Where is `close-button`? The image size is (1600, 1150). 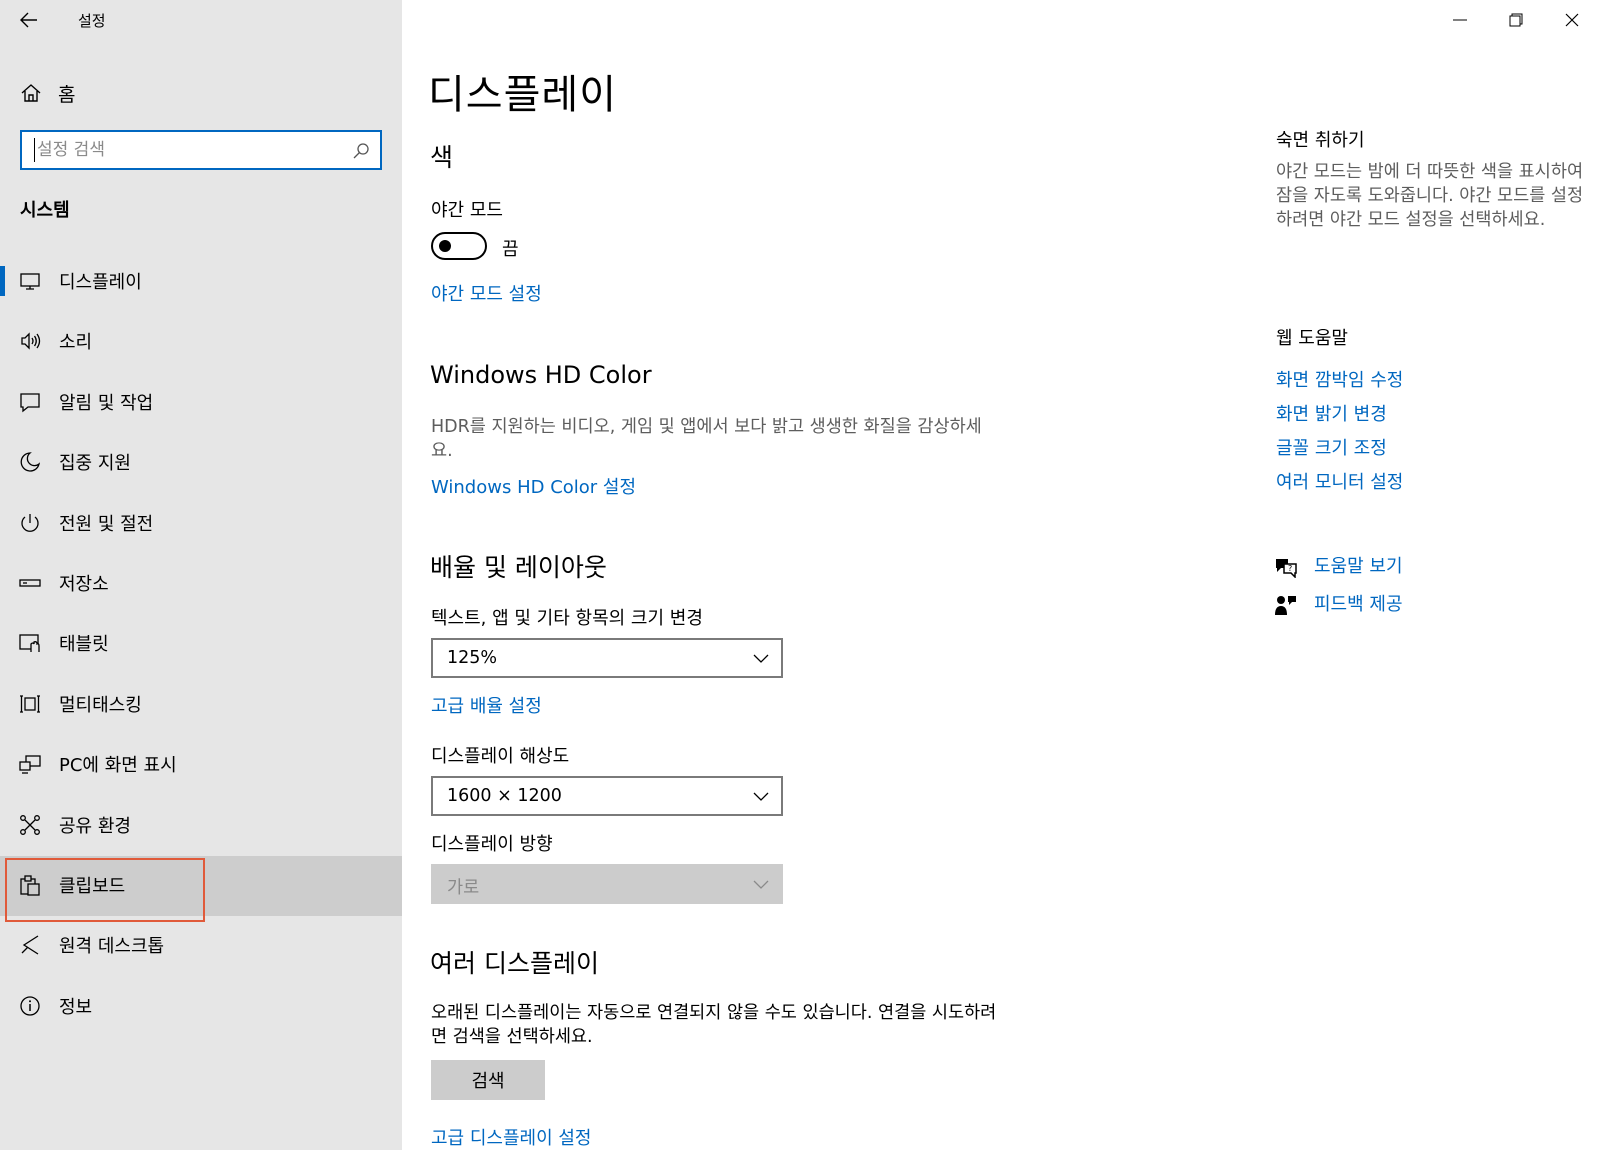
close-button is located at coordinates (1572, 20).